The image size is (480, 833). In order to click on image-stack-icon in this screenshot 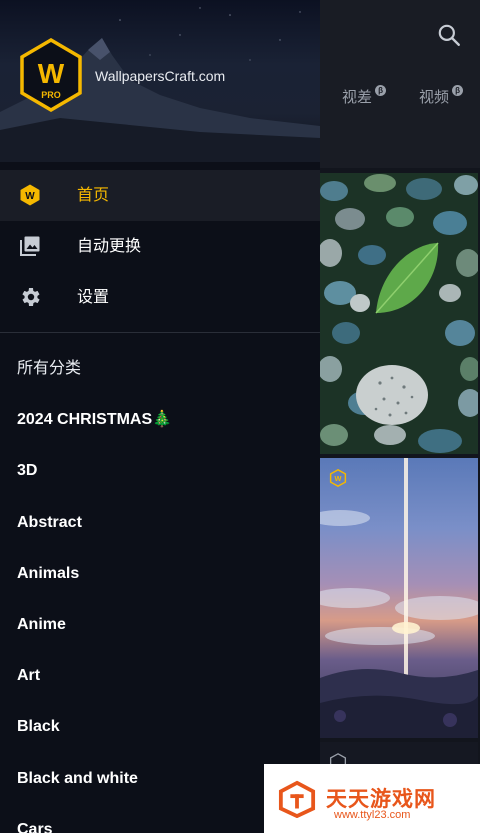, I will do `click(30, 246)`.